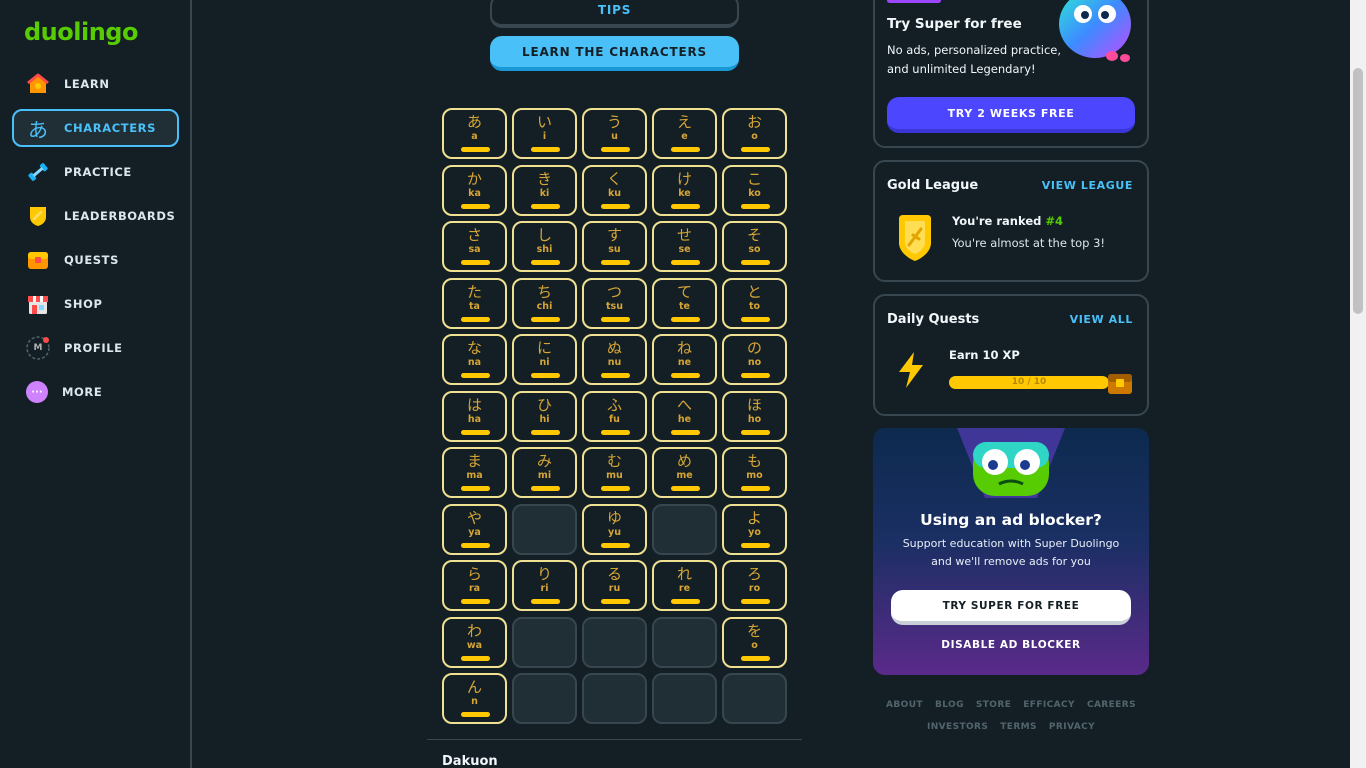 Image resolution: width=1366 pixels, height=768 pixels. What do you see at coordinates (754, 190) in the screenshot?
I see `kana-cell: こ ko` at bounding box center [754, 190].